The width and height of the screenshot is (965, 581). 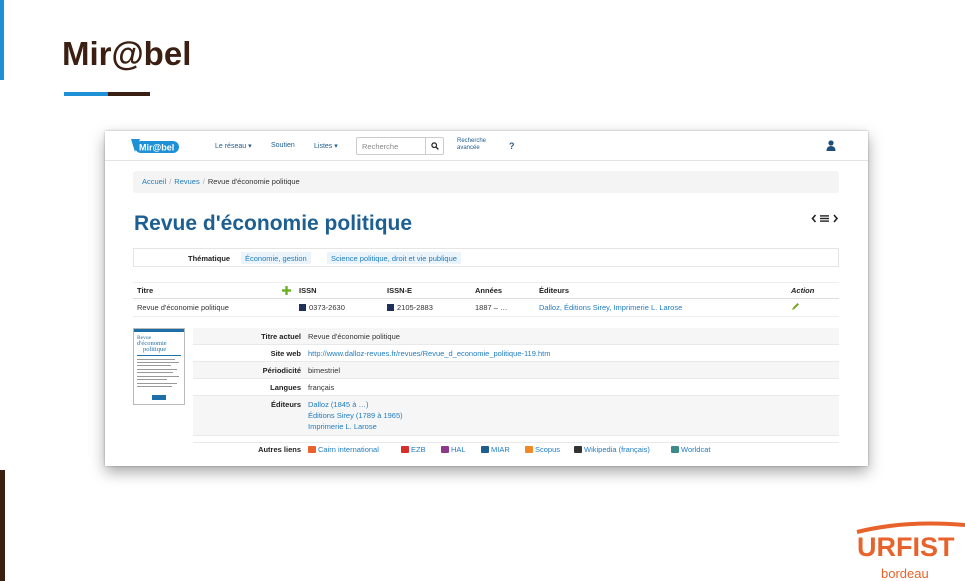 I want to click on list-icon, so click(x=824, y=218).